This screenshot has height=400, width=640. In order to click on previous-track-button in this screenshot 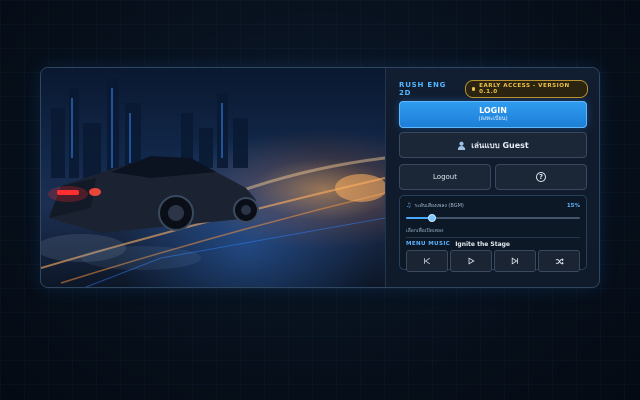, I will do `click(427, 261)`.